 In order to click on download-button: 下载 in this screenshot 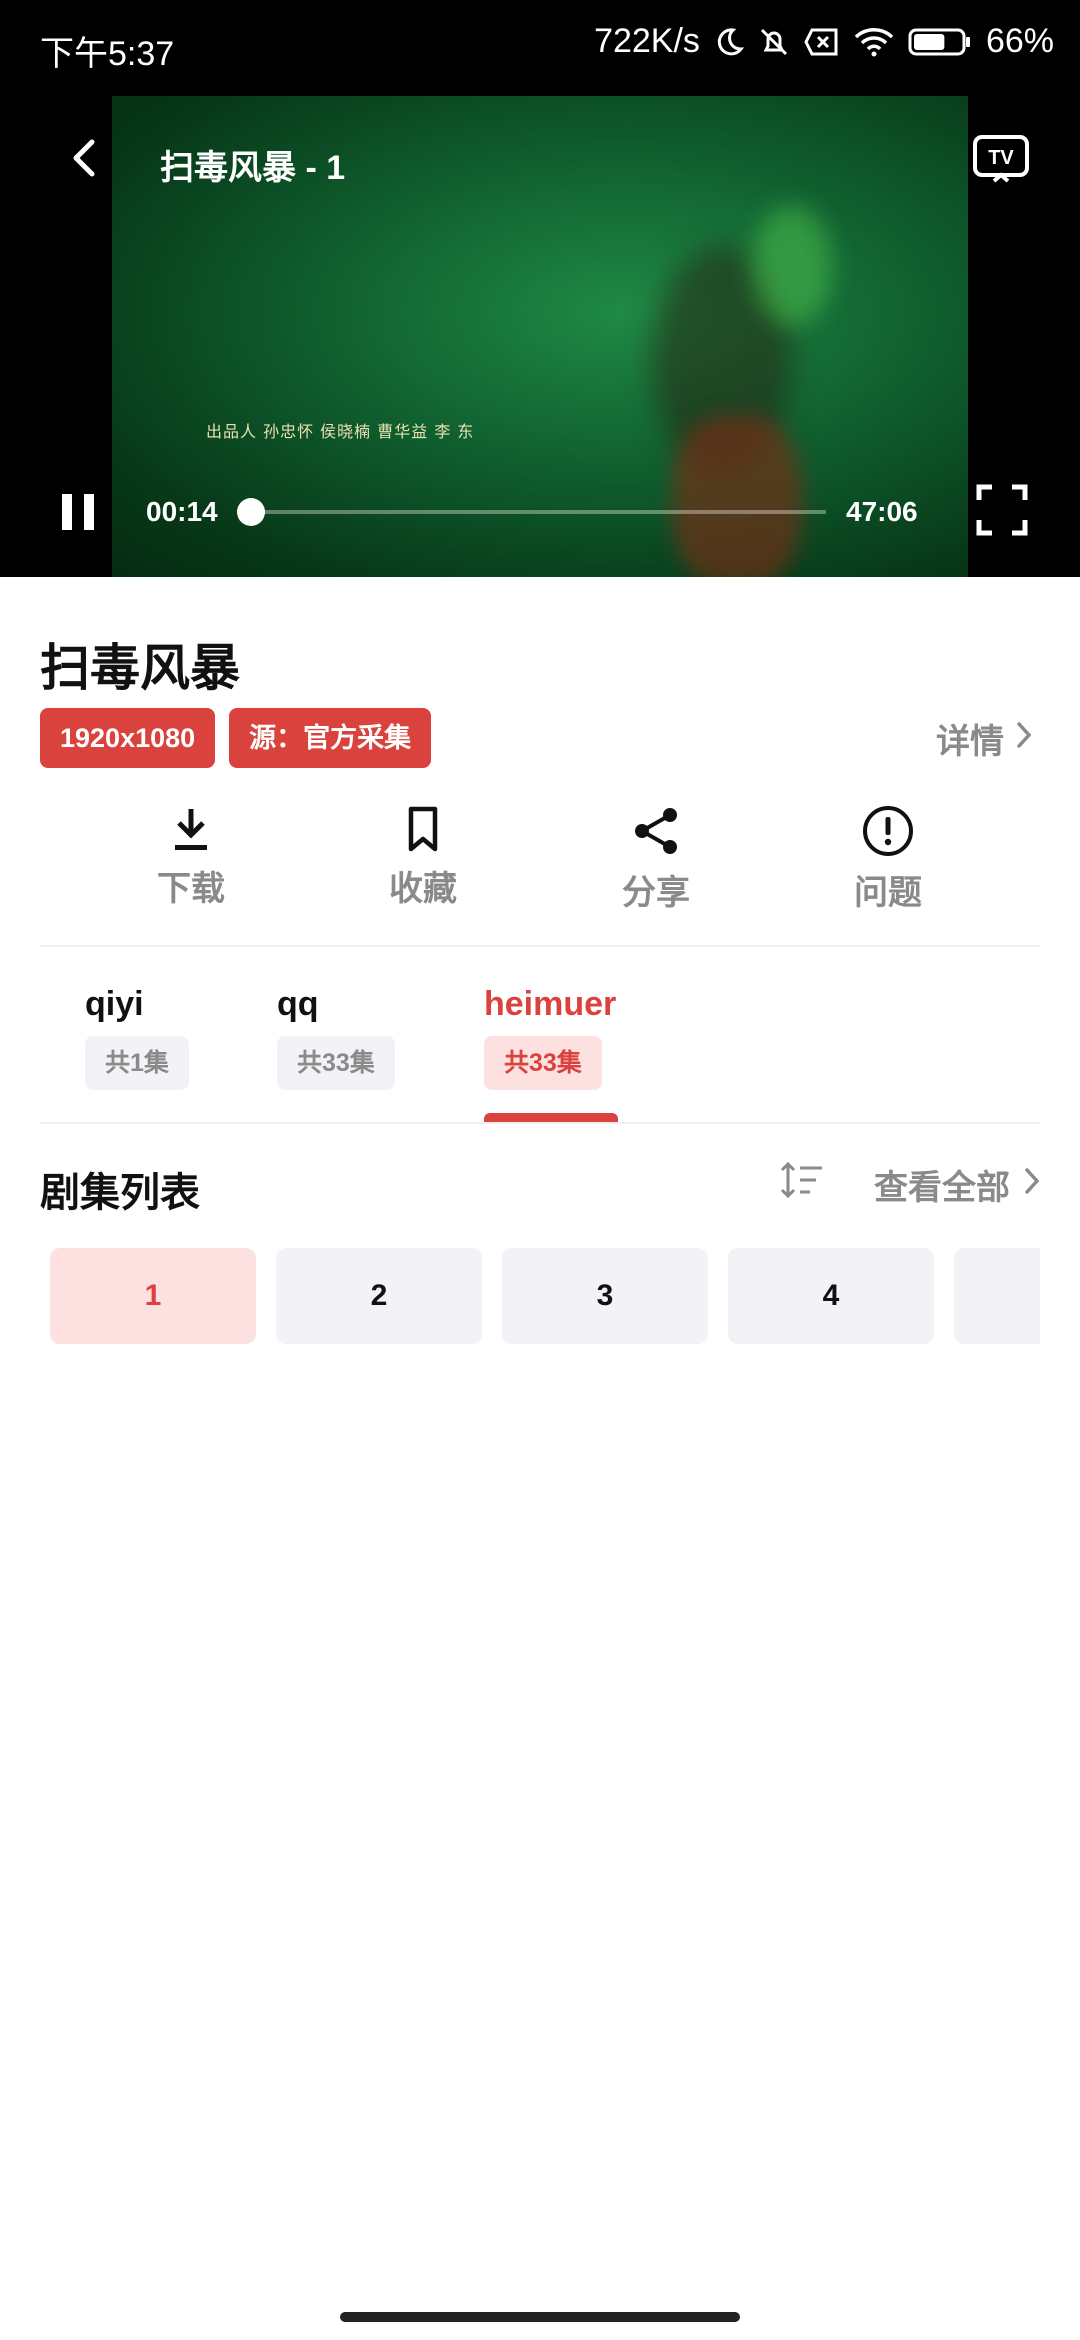, I will do `click(191, 857)`.